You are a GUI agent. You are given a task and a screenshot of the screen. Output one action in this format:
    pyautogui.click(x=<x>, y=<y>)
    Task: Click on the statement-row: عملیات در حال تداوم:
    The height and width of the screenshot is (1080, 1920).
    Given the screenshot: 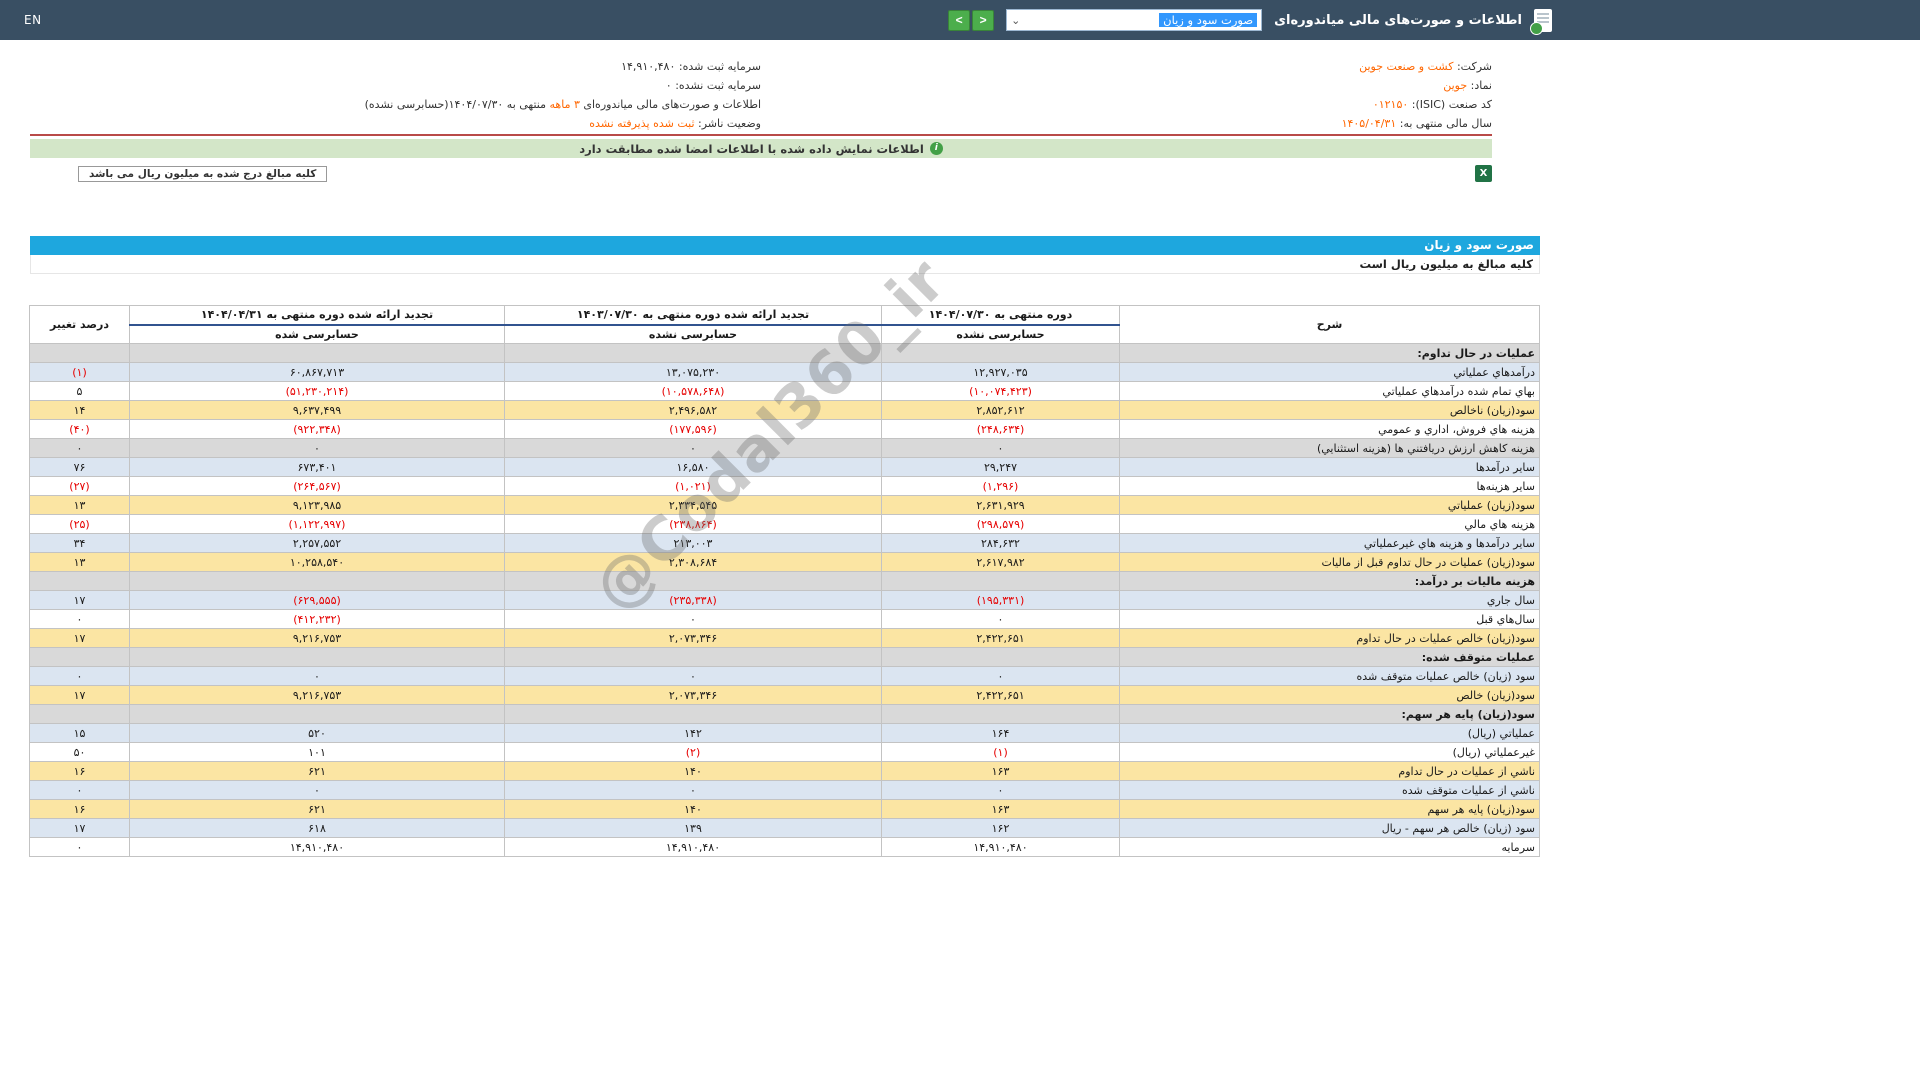 What is the action you would take?
    pyautogui.click(x=784, y=353)
    